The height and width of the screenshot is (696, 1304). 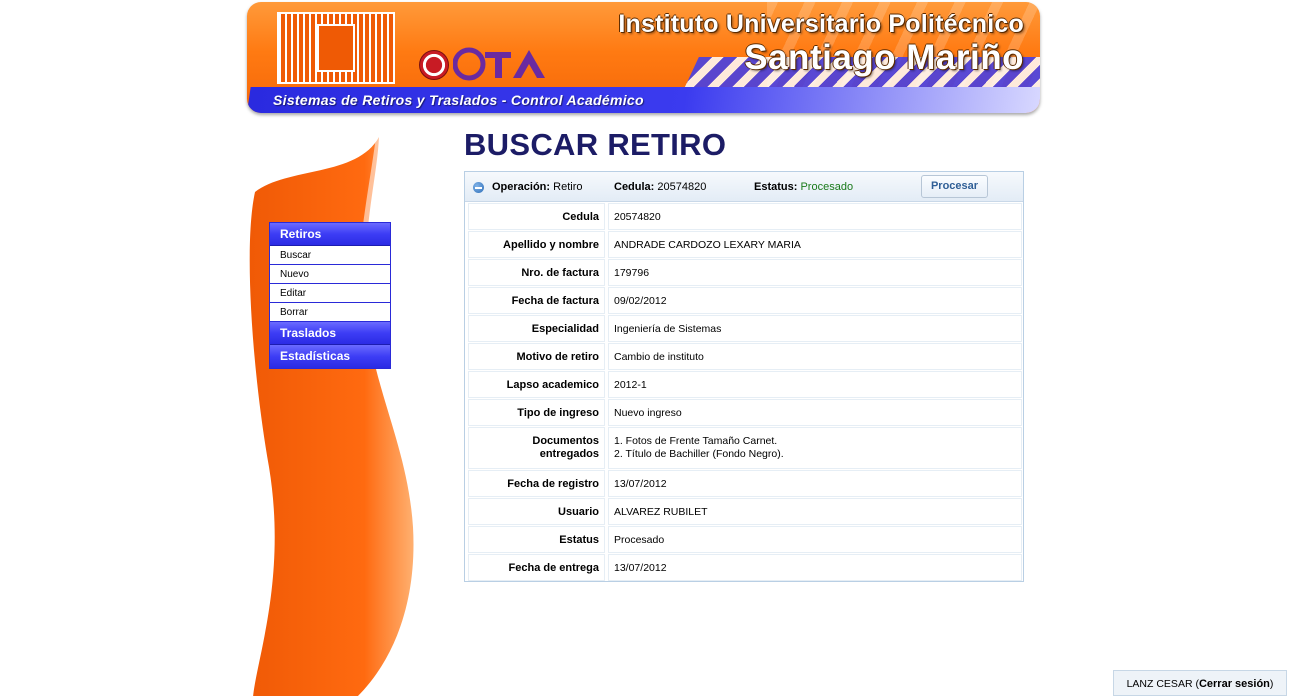 What do you see at coordinates (330, 274) in the screenshot?
I see `menu-item-nuevo: Nuevo` at bounding box center [330, 274].